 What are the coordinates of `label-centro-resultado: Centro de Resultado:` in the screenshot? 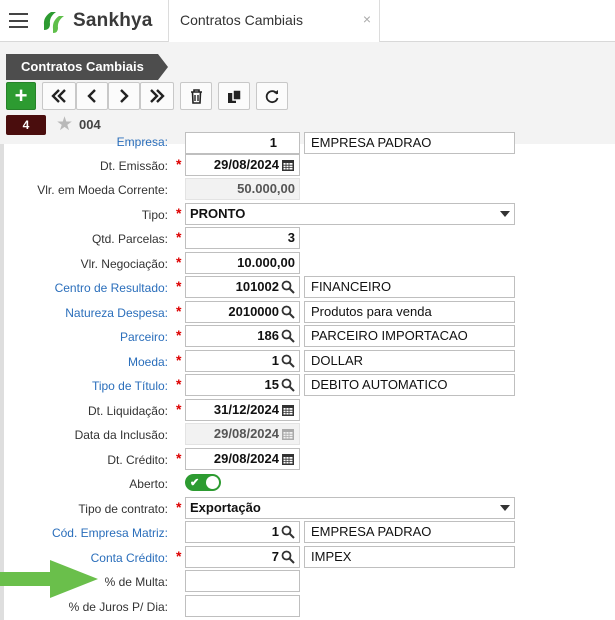 It's located at (111, 288).